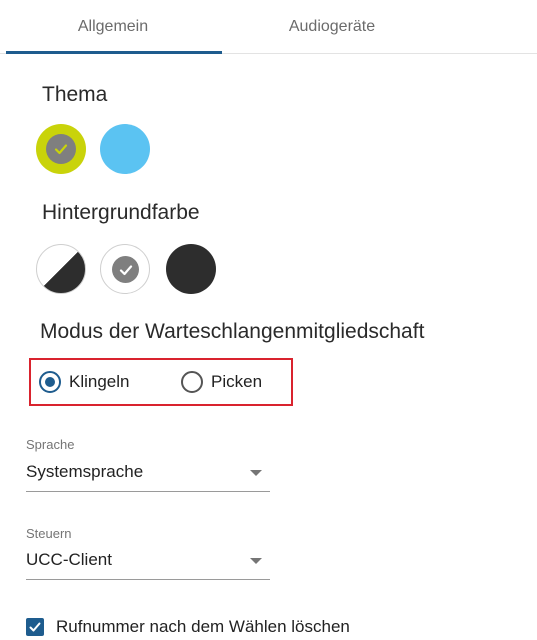  I want to click on control-value: UCC-Client, so click(69, 559).